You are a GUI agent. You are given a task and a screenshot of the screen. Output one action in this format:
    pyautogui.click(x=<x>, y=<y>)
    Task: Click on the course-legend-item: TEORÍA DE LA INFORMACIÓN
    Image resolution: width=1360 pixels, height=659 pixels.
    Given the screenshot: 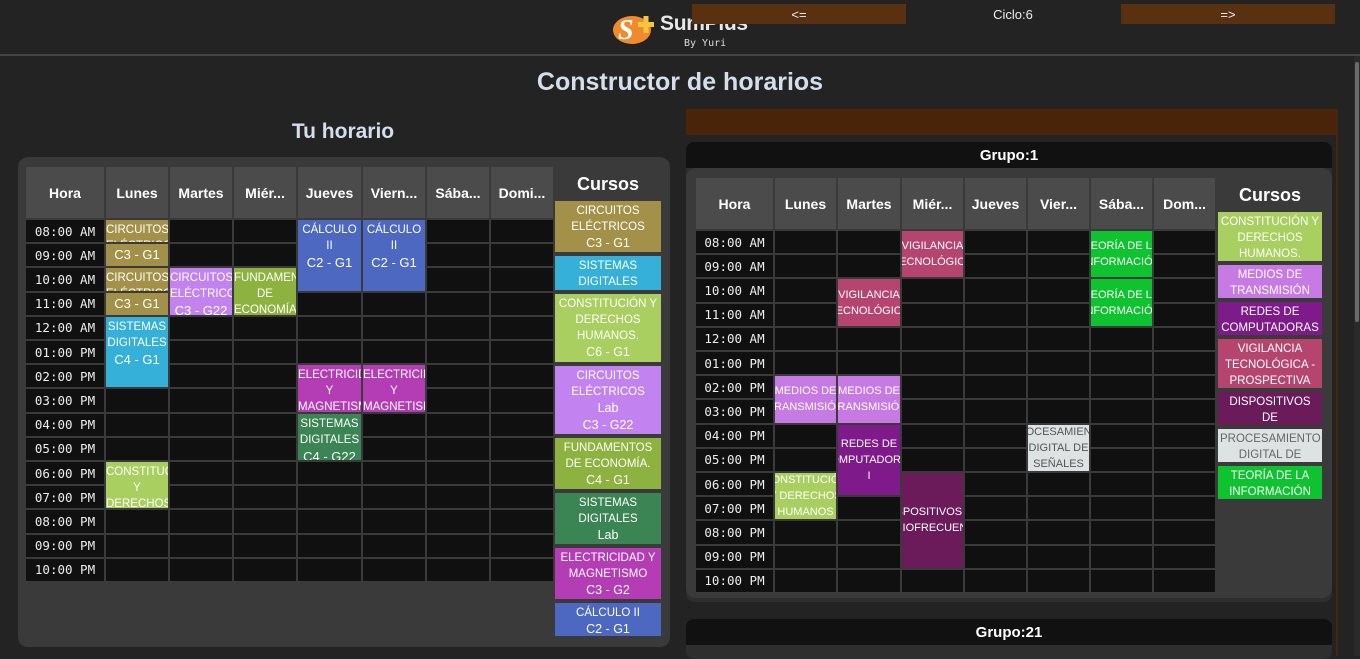 What is the action you would take?
    pyautogui.click(x=1270, y=482)
    